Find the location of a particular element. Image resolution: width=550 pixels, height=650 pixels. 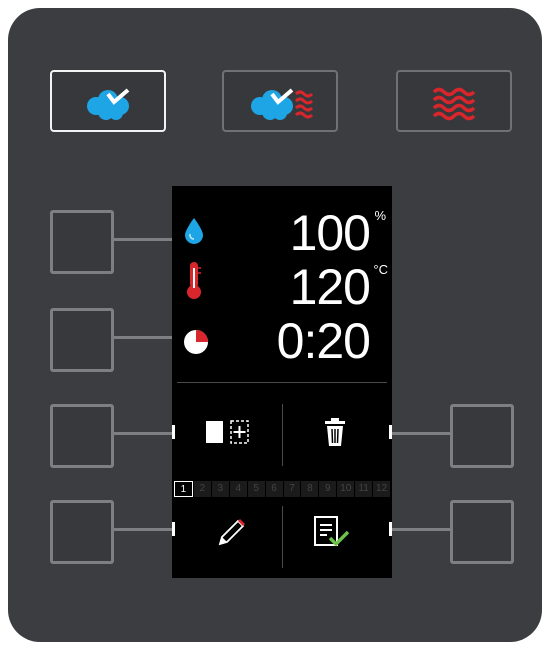

hot-air-mode-button is located at coordinates (454, 101).